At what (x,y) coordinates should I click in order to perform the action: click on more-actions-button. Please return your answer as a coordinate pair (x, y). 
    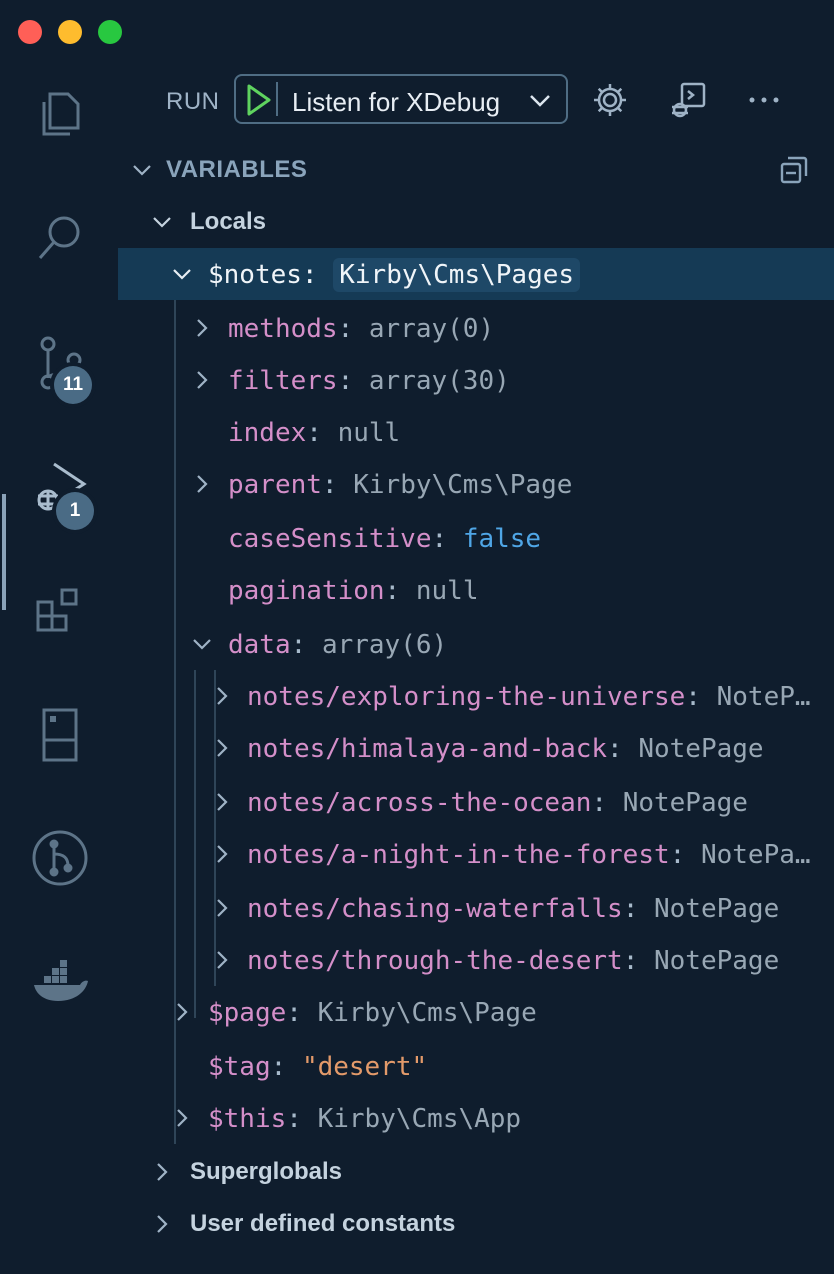
    Looking at the image, I should click on (764, 100).